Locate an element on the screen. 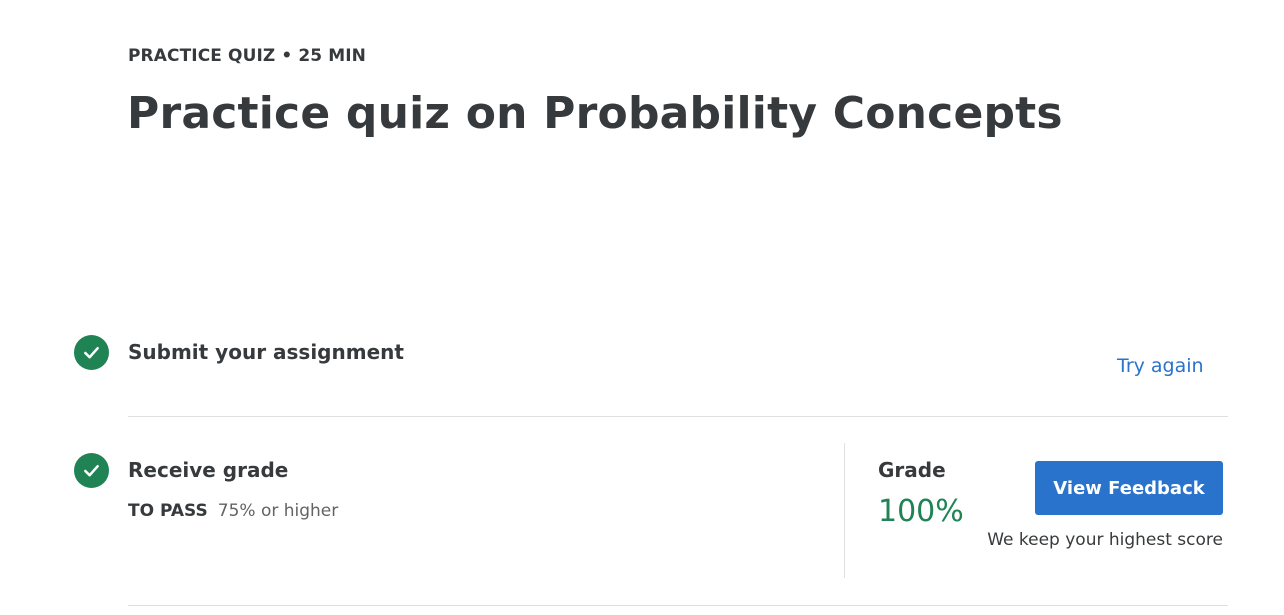 This screenshot has height=615, width=1284. step-submit-title: Submit your assignment is located at coordinates (266, 352).